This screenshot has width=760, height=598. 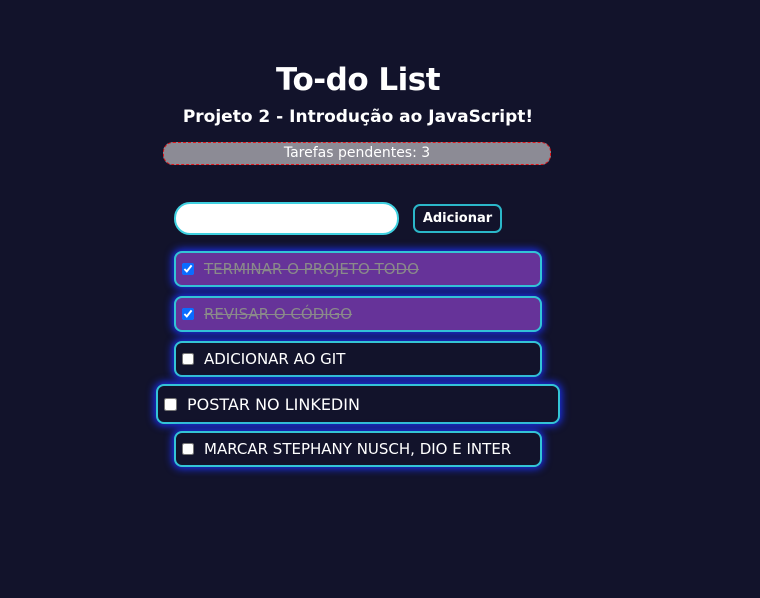 I want to click on page-title: To-do List, so click(x=358, y=80).